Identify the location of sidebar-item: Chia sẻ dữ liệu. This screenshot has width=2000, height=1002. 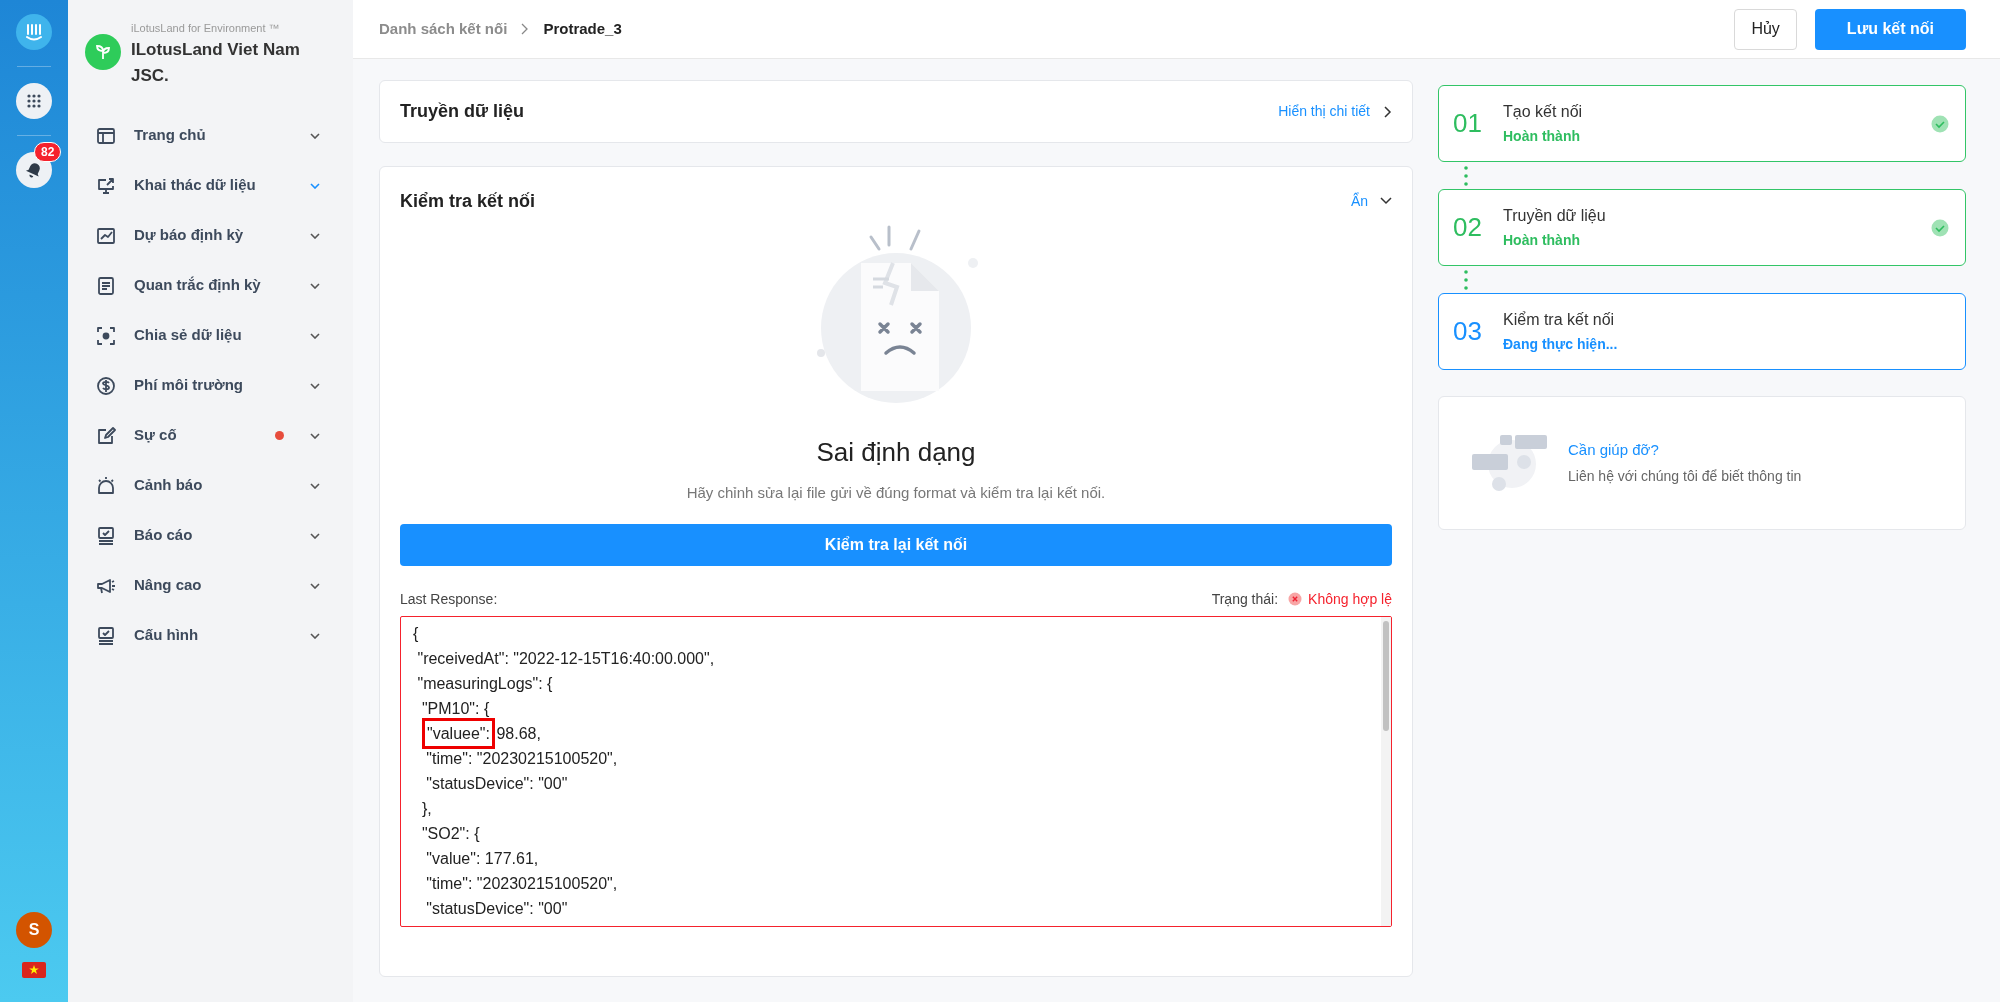
(208, 335).